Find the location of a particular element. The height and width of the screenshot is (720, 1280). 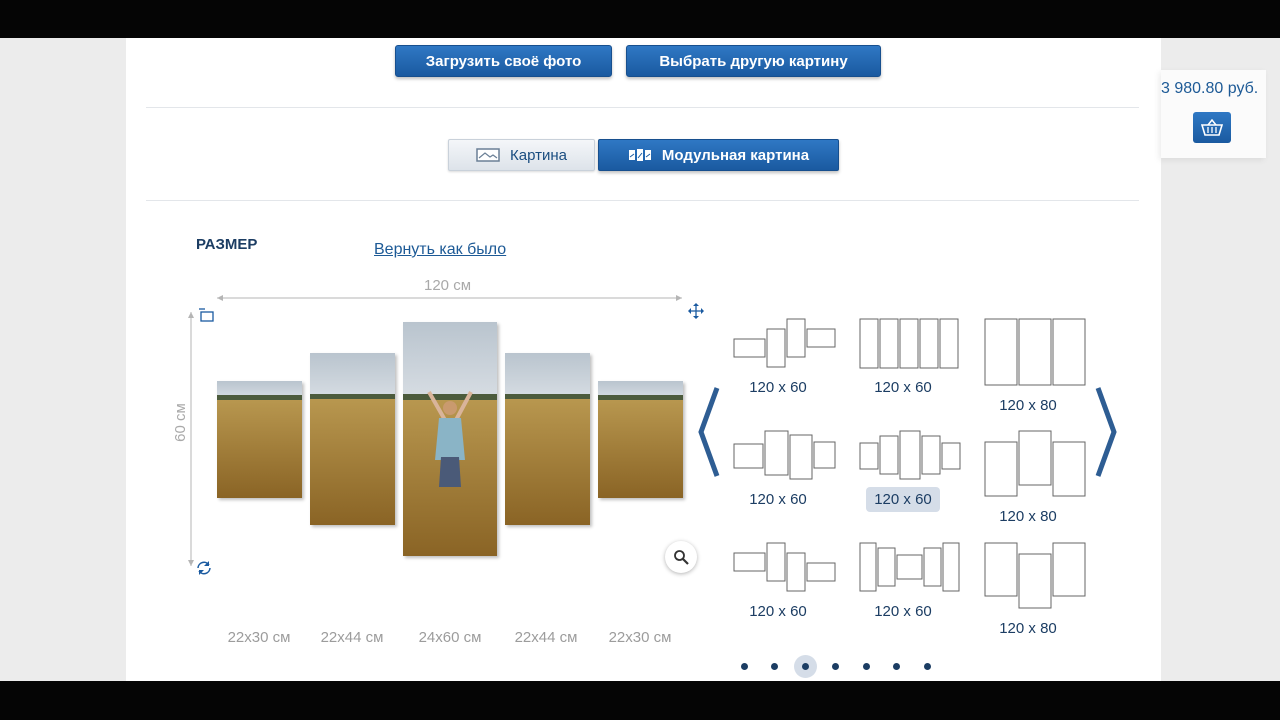

carousel-next-arrow is located at coordinates (1105, 432).